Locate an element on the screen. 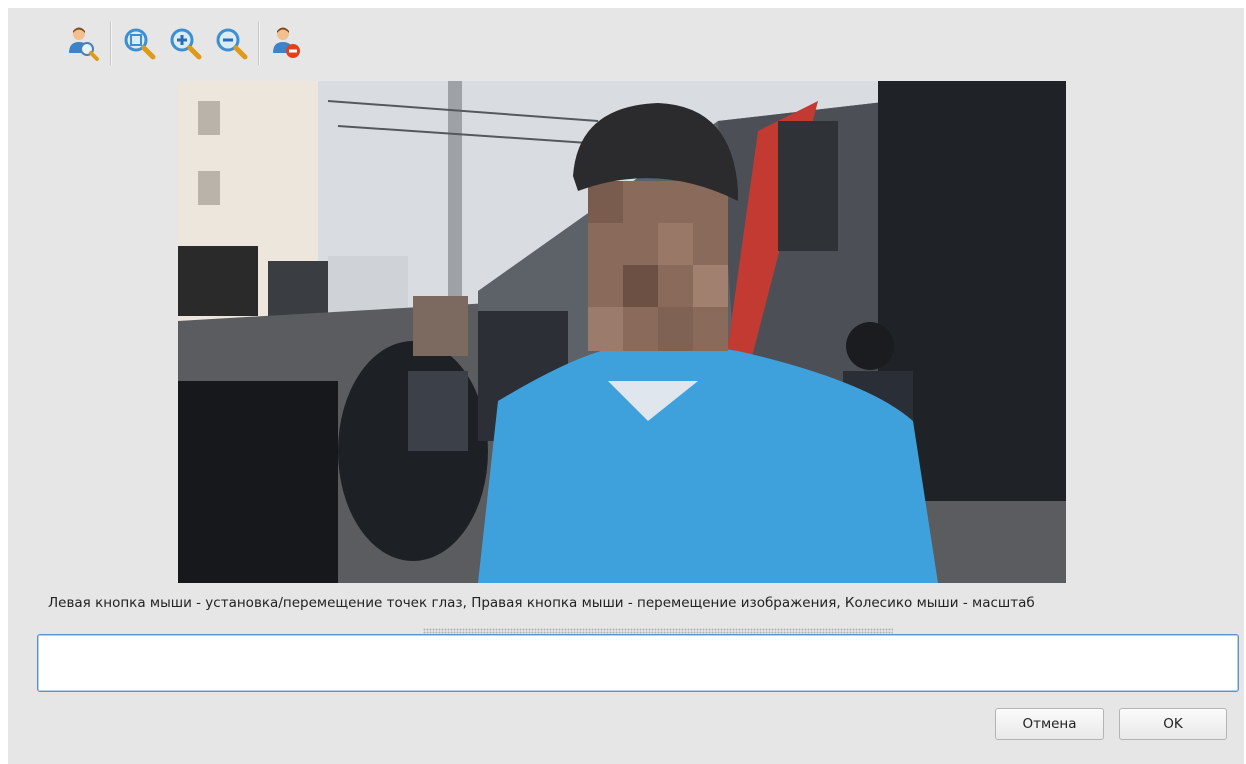 The image size is (1246, 764). person-search-icon is located at coordinates (84, 44).